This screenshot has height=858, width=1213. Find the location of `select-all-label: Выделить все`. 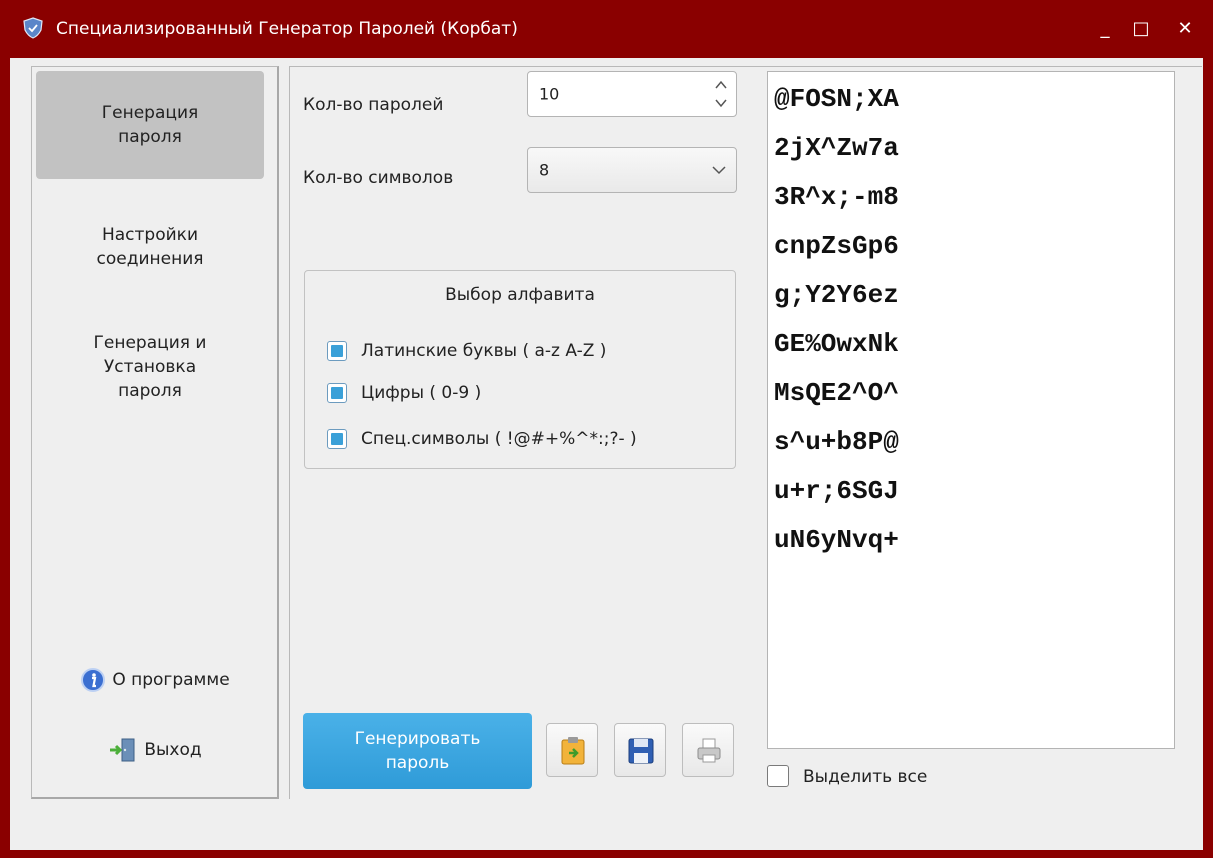

select-all-label: Выделить все is located at coordinates (865, 777).